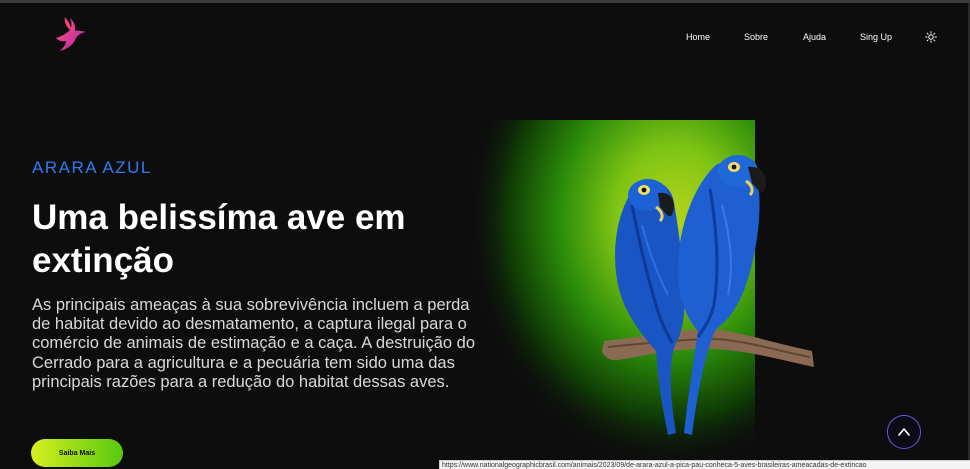 Image resolution: width=970 pixels, height=469 pixels. I want to click on scroll-top-button, so click(904, 432).